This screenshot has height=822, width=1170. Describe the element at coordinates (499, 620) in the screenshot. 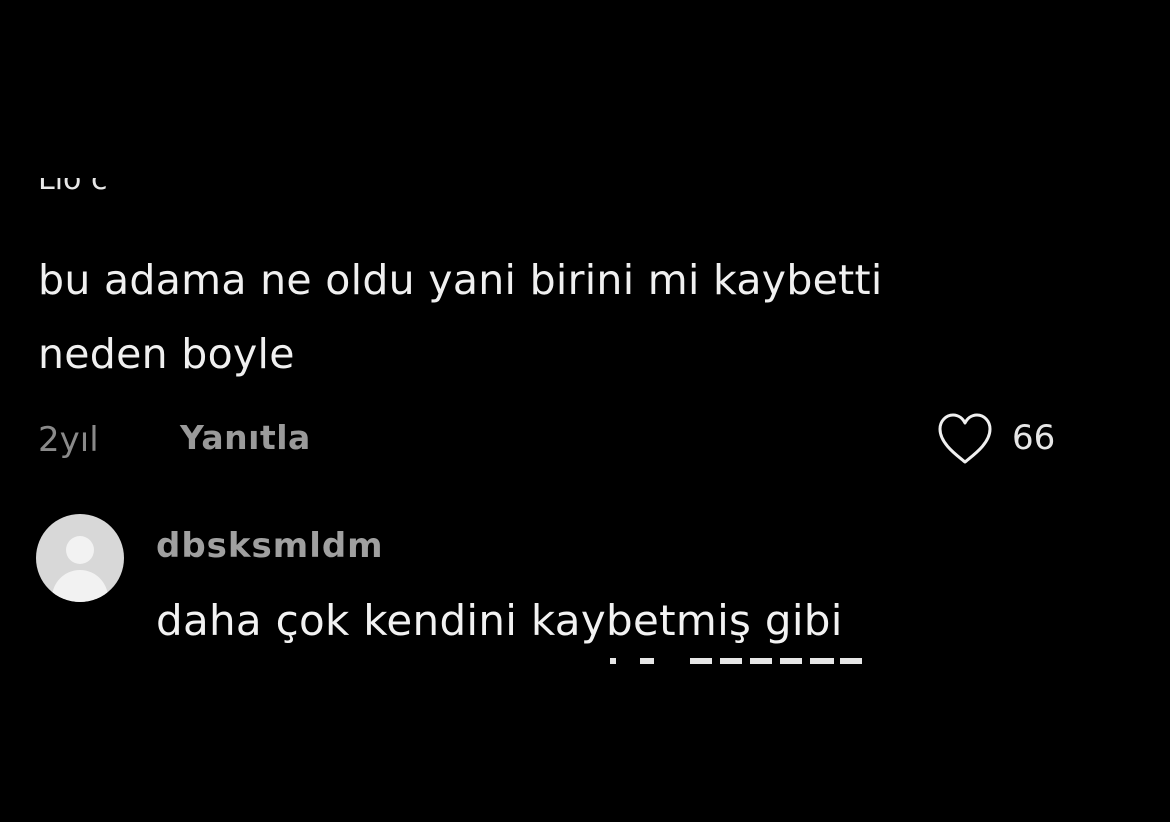

I see `reply-text: daha çok kendini kaybetmiş gibi` at that location.